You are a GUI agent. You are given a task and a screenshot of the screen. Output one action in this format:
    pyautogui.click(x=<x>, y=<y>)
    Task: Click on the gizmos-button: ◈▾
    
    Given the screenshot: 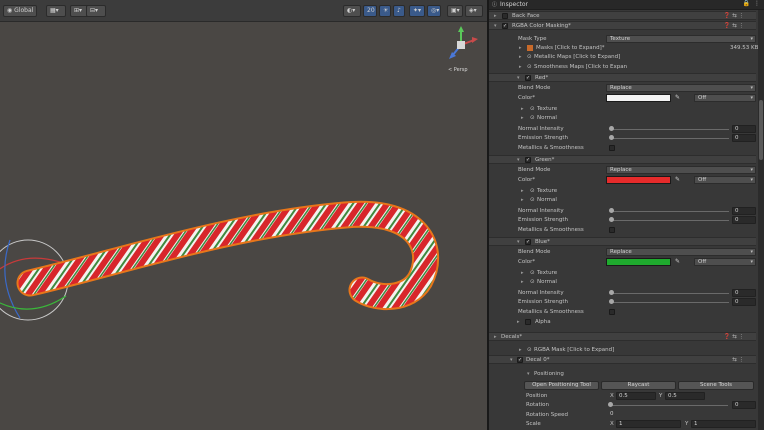 What is the action you would take?
    pyautogui.click(x=474, y=11)
    